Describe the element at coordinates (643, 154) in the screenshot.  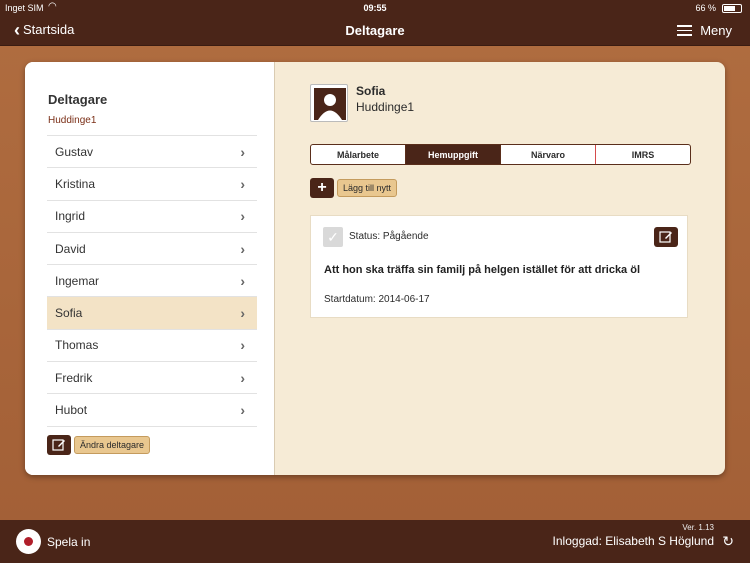
I see `tab-imrs: IMRS` at that location.